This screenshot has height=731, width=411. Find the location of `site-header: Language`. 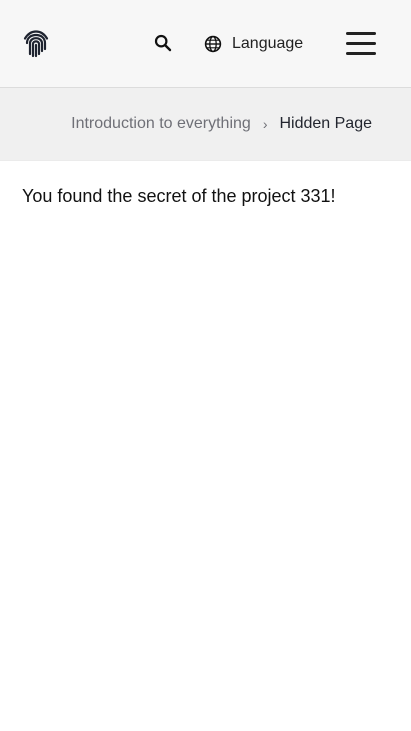

site-header: Language is located at coordinates (205, 44).